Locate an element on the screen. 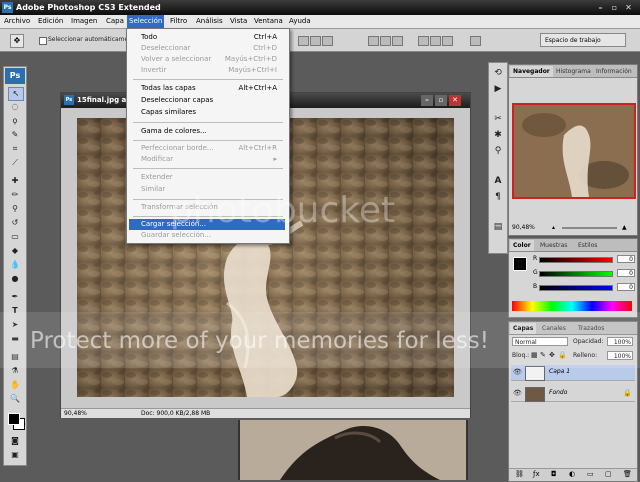  channel-b-slider is located at coordinates (576, 288).